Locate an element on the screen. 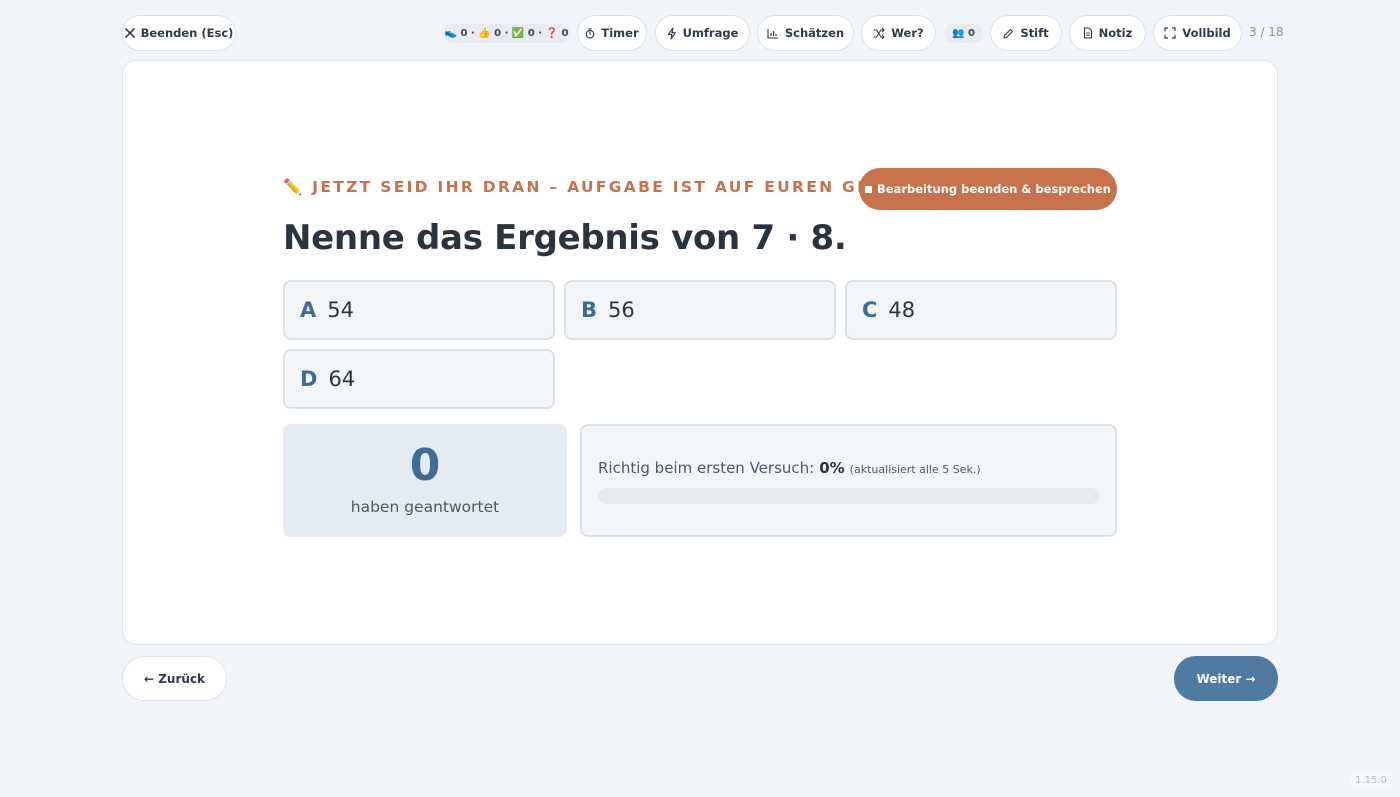 This screenshot has width=1400, height=797. answered-counter-box: 0 haben geantwortet is located at coordinates (425, 480).